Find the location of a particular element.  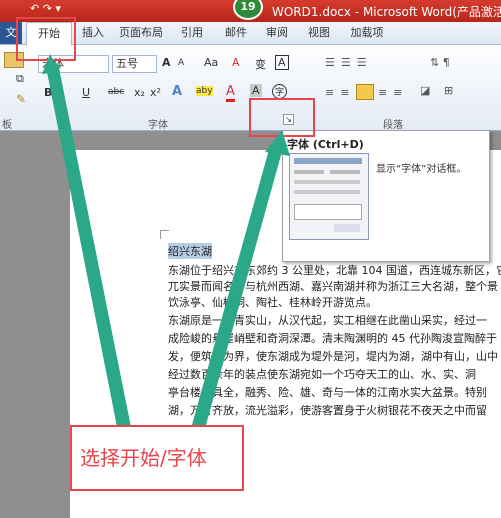

arrow-to-launcher is located at coordinates (236, 289).